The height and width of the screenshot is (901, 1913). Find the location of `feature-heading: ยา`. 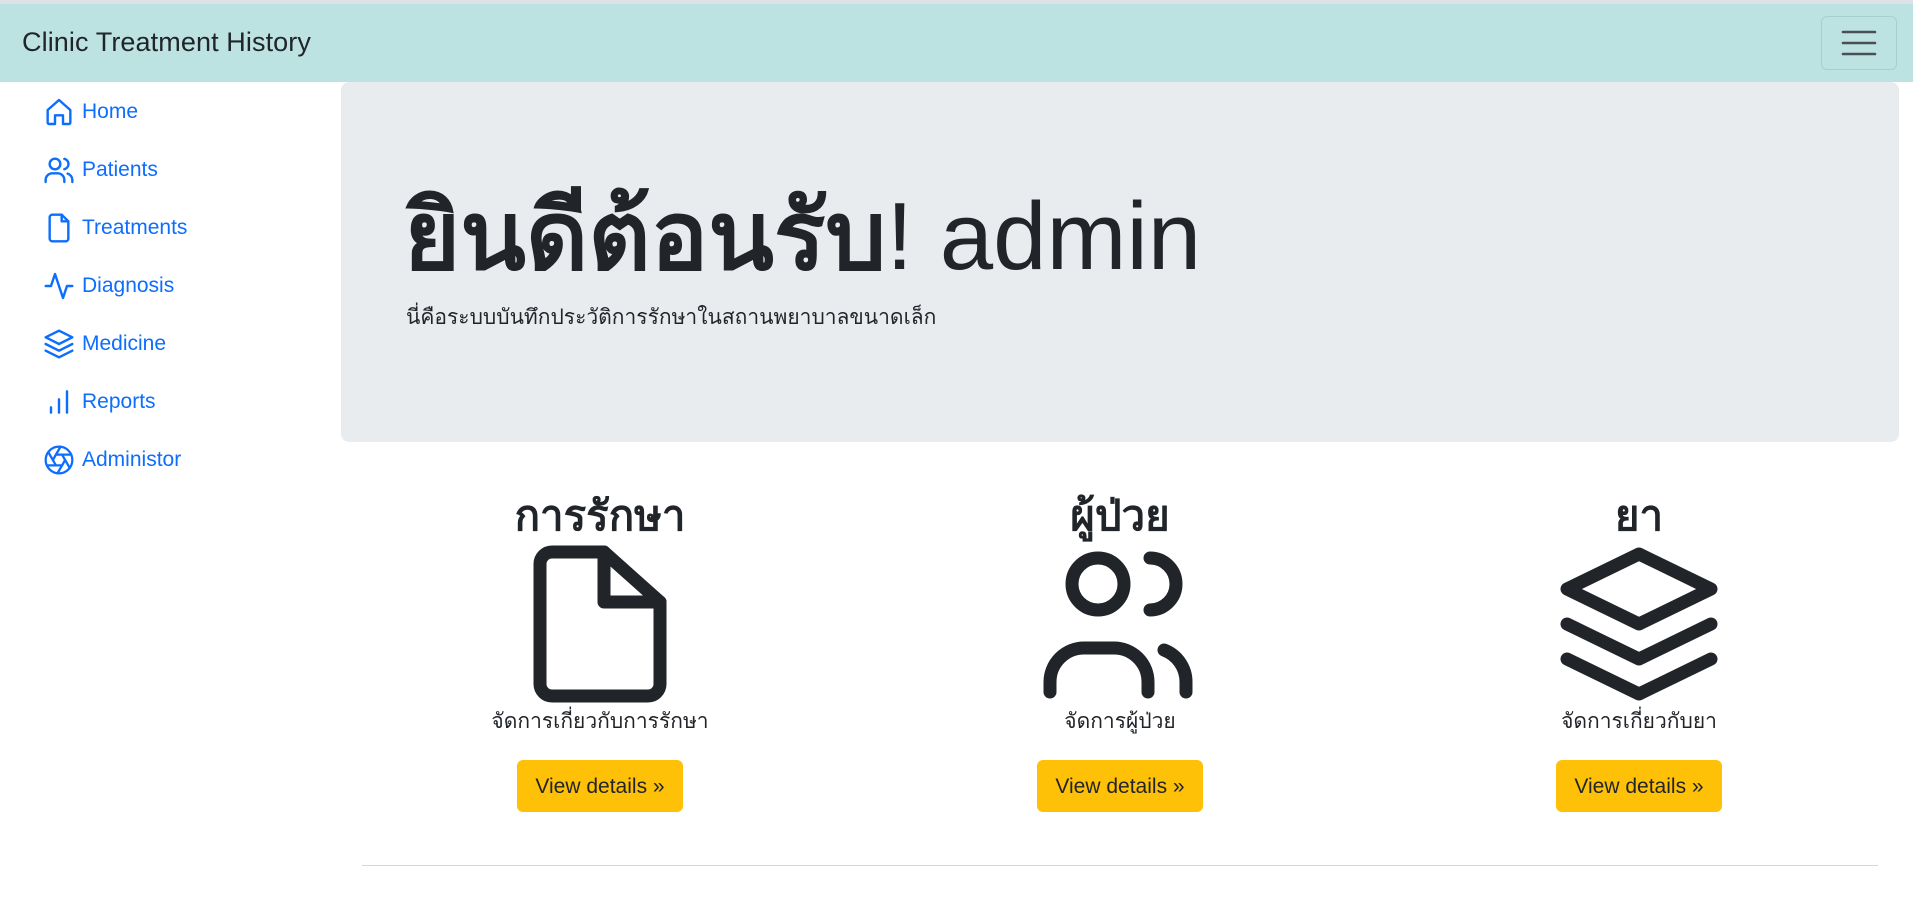

feature-heading: ยา is located at coordinates (1639, 515).